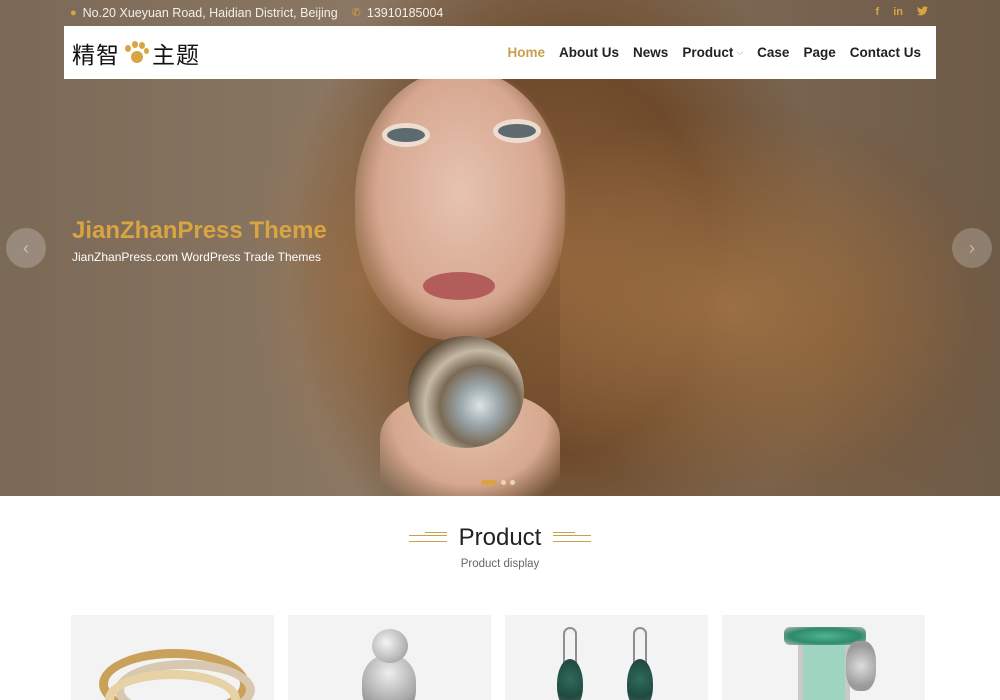 The width and height of the screenshot is (1000, 700). What do you see at coordinates (459, 286) in the screenshot?
I see `hero-image-lips` at bounding box center [459, 286].